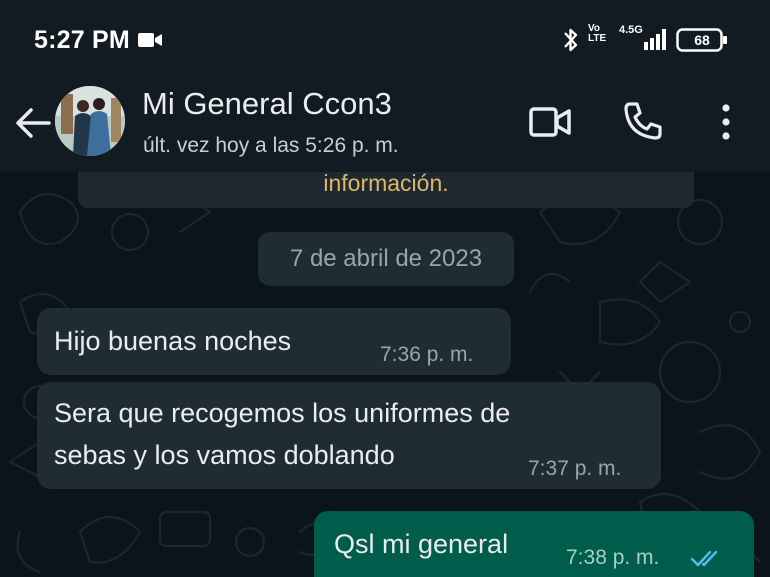 This screenshot has width=770, height=577. Describe the element at coordinates (150, 40) in the screenshot. I see `video-record-icon` at that location.